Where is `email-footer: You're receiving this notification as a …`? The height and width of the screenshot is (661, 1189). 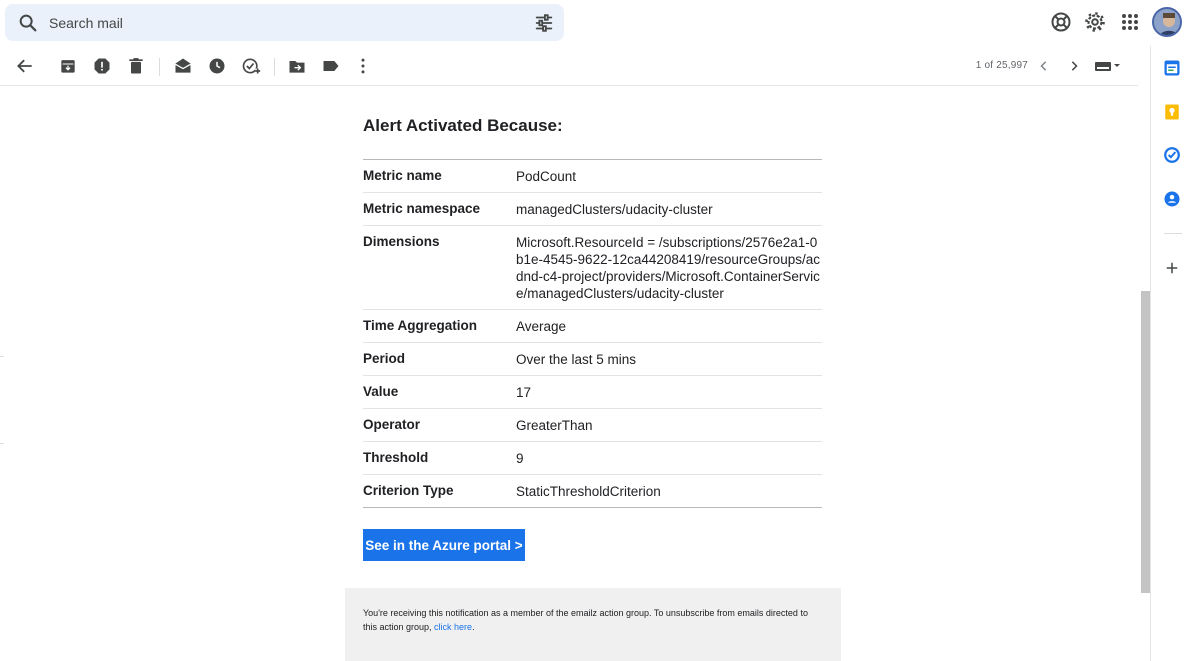
email-footer: You're receiving this notification as a … is located at coordinates (593, 624).